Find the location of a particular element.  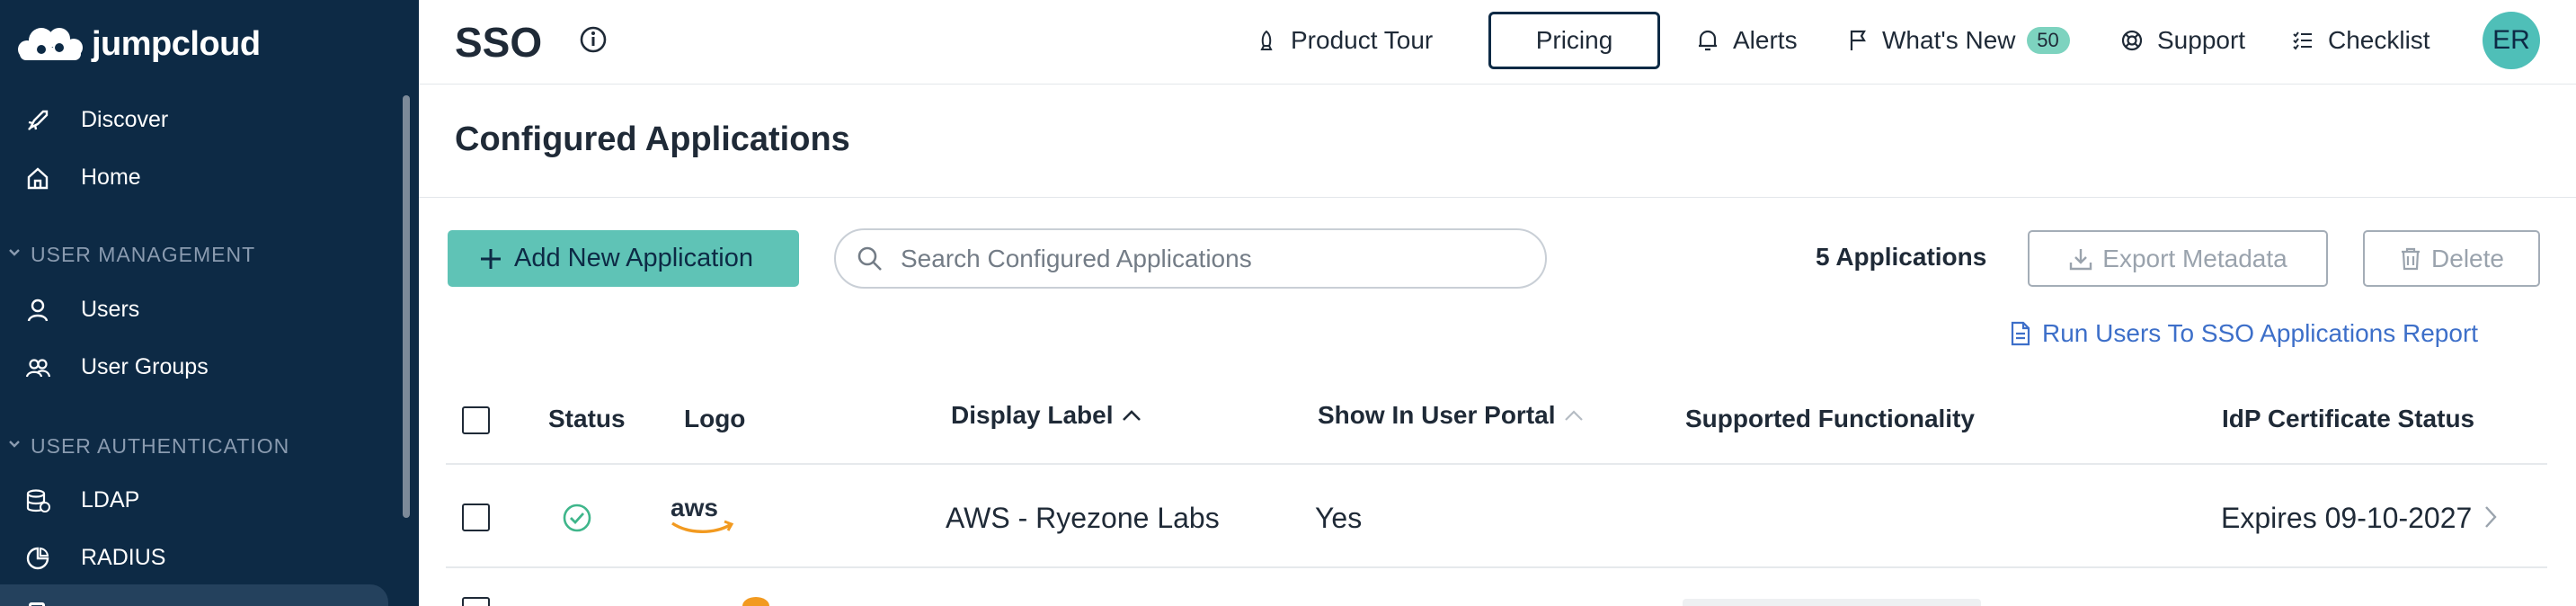

checklist-button: Checklist is located at coordinates (2361, 40).